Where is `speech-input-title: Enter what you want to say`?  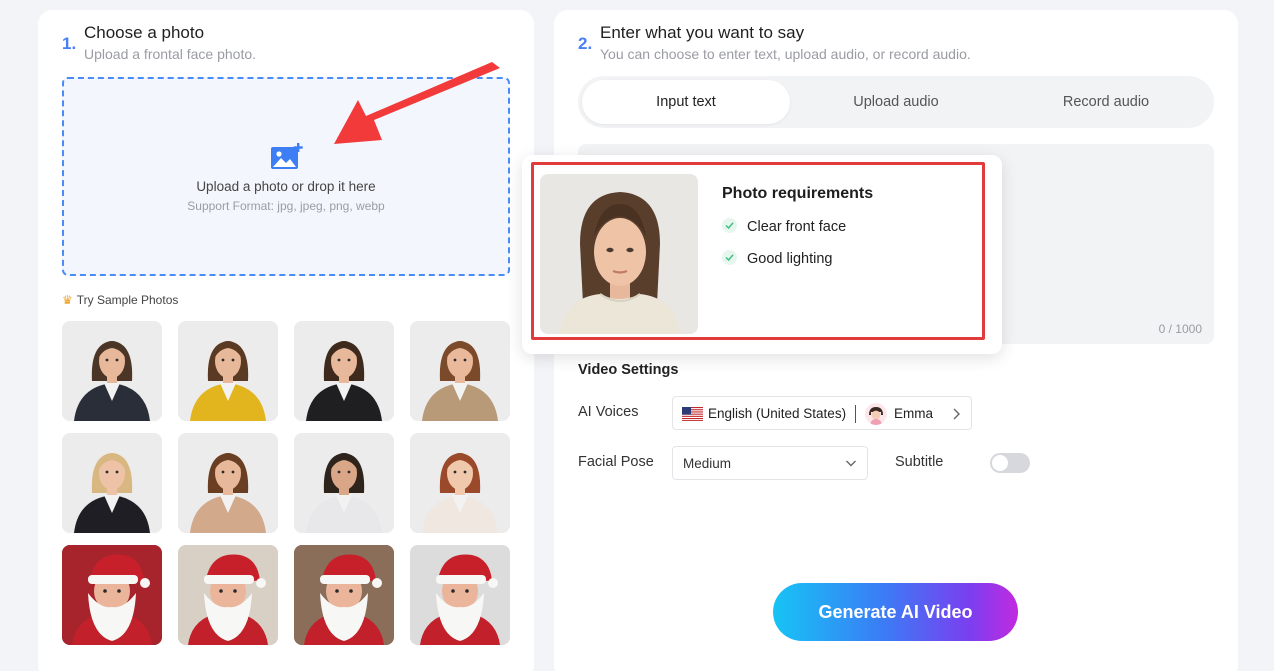
speech-input-title: Enter what you want to say is located at coordinates (702, 32).